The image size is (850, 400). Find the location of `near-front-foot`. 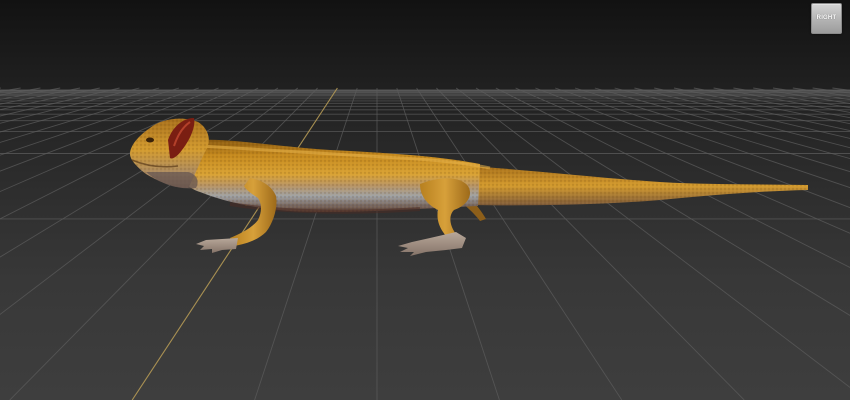

near-front-foot is located at coordinates (217, 245).